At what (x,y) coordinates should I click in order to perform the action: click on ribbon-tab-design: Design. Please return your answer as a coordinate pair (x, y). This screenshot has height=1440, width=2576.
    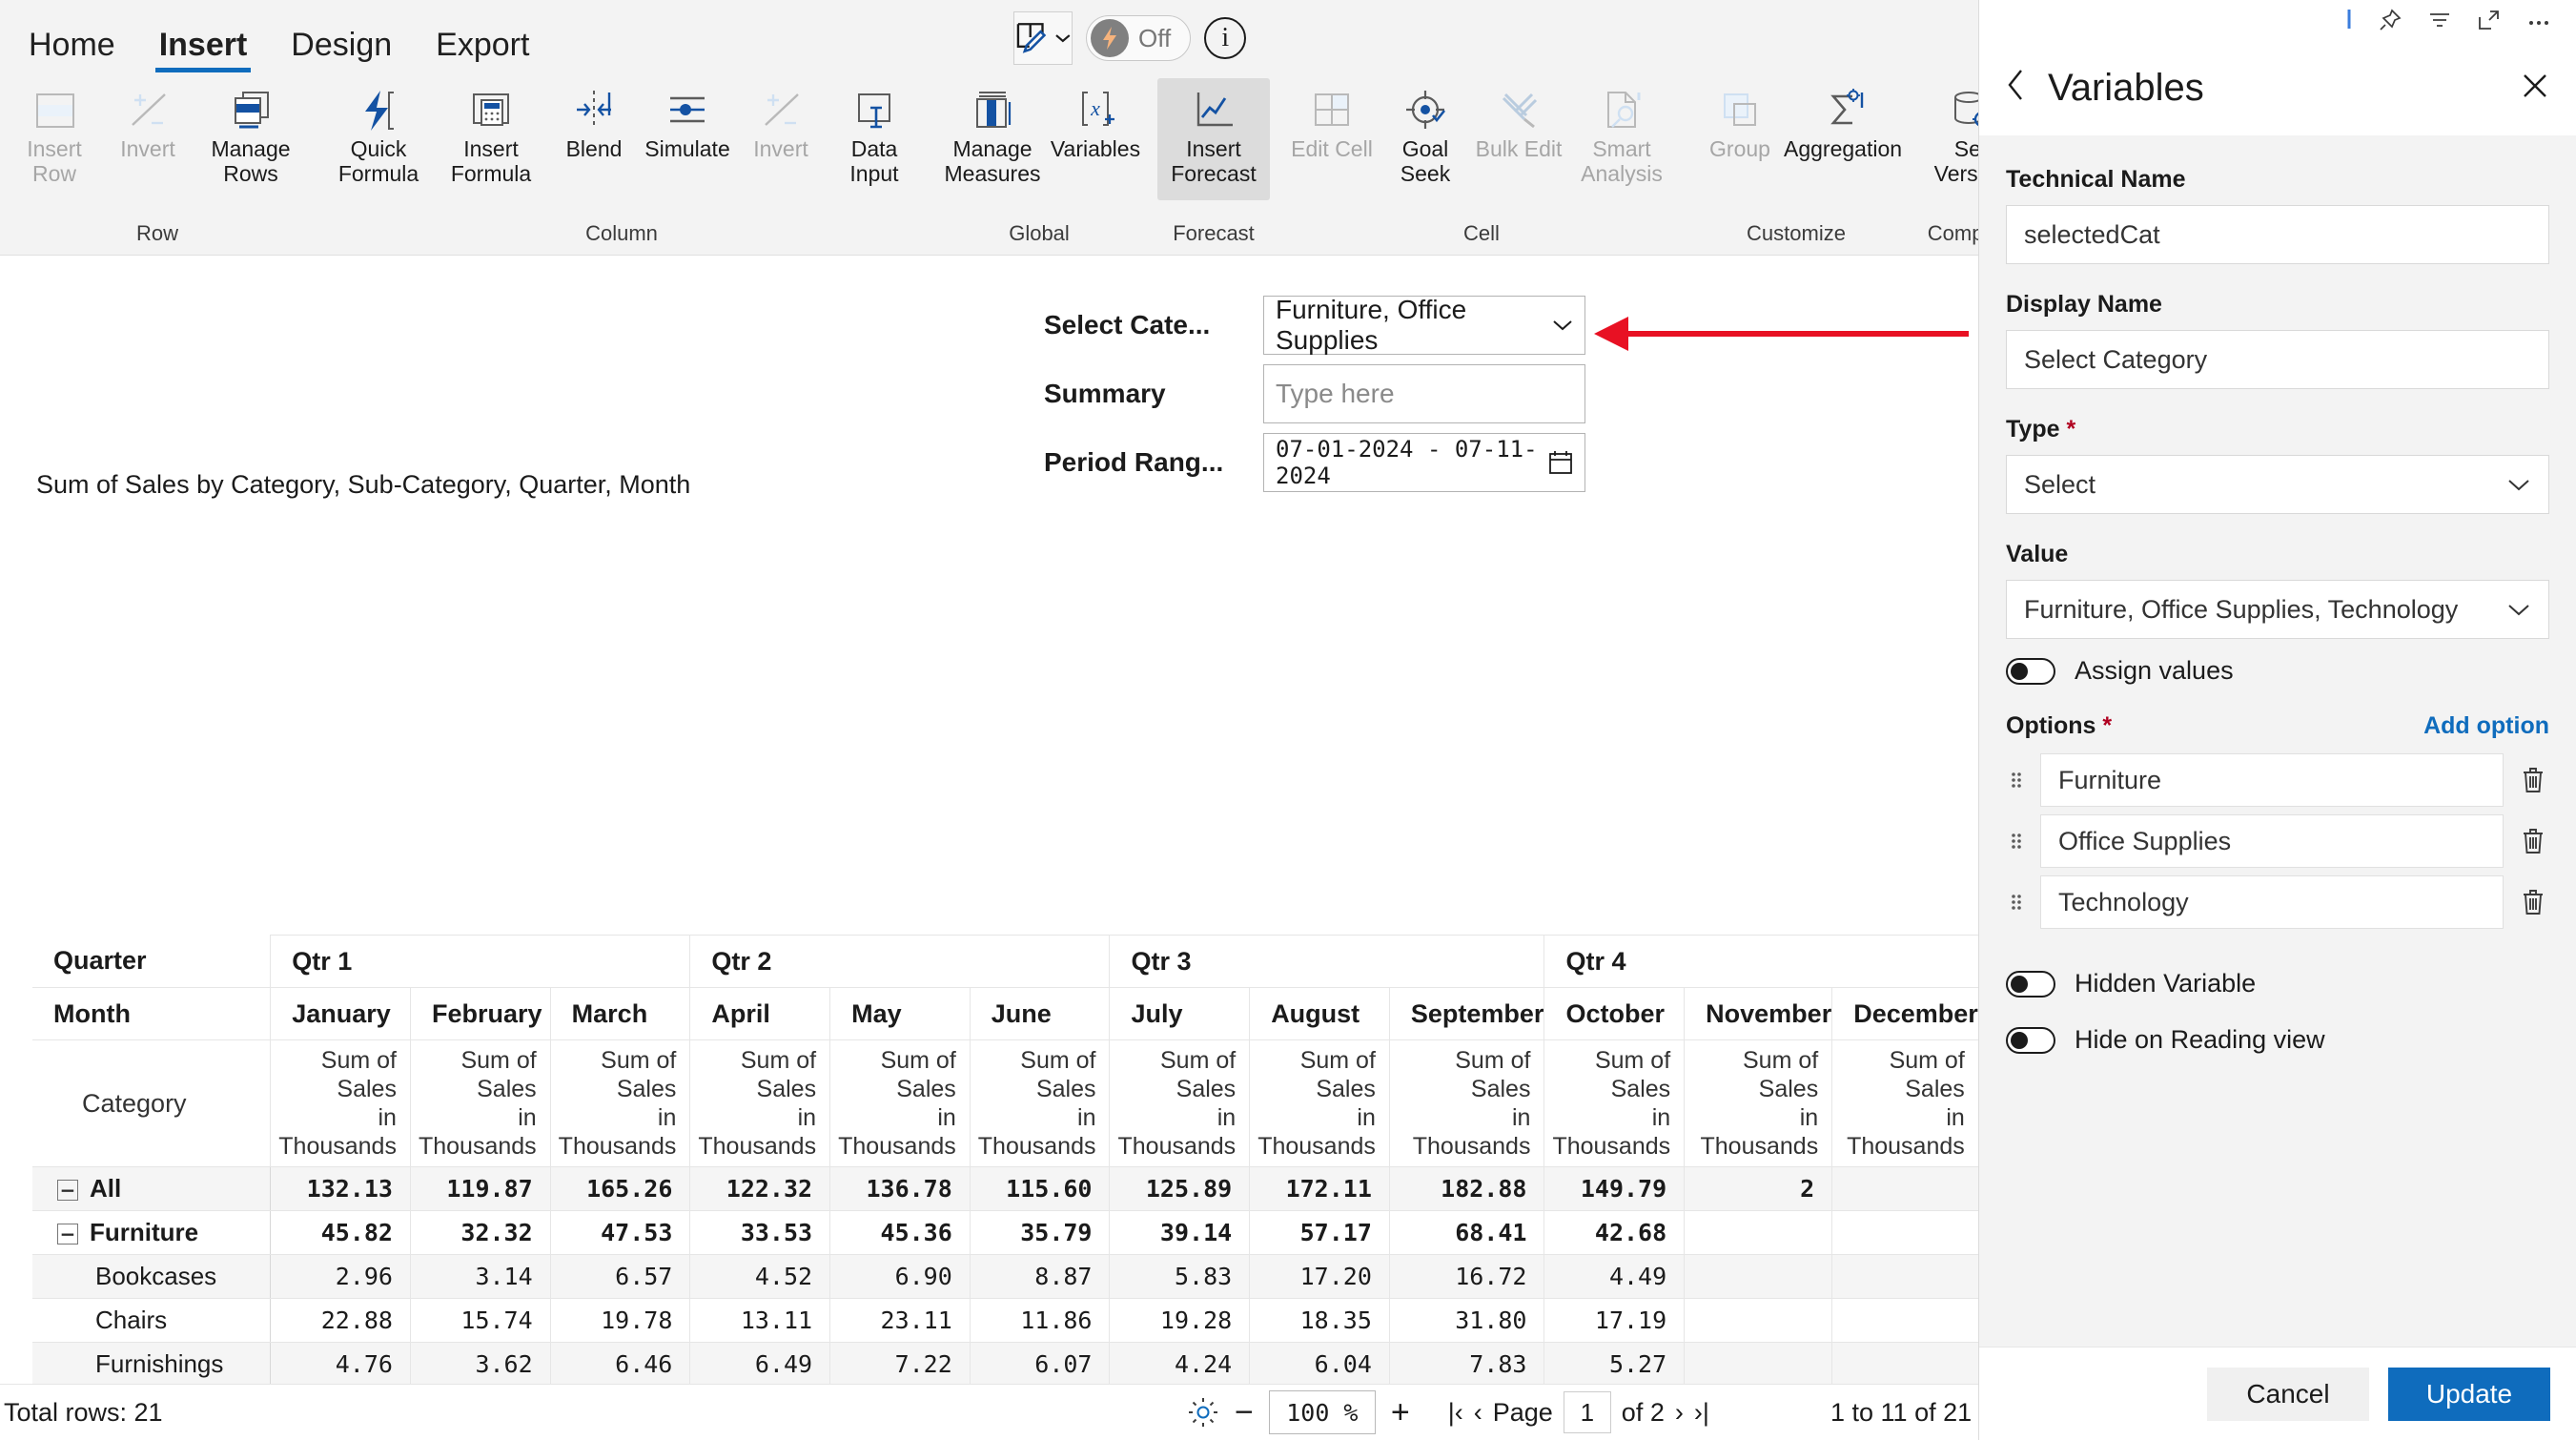
    Looking at the image, I should click on (341, 50).